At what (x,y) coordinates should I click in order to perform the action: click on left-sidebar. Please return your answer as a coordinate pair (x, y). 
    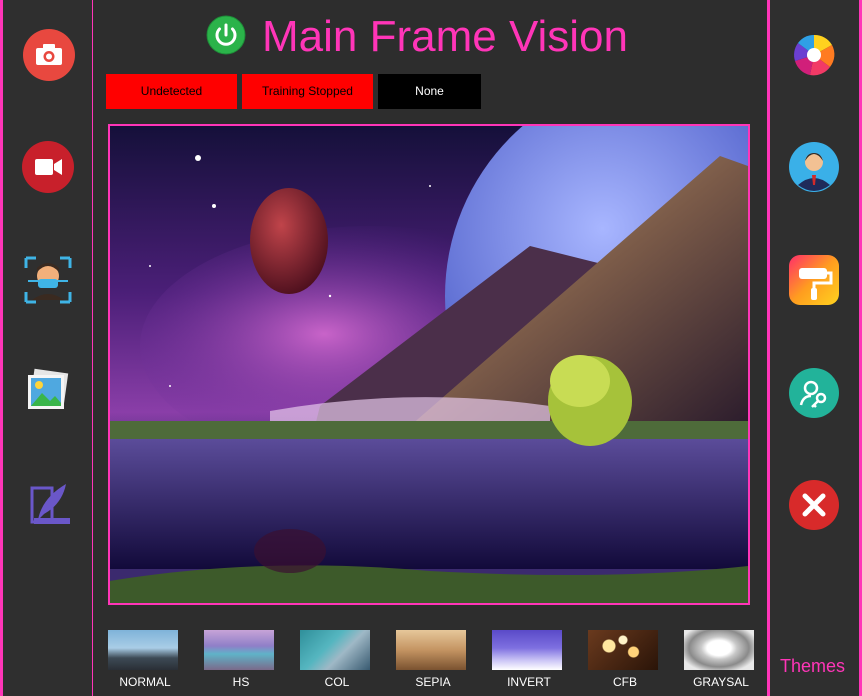
    Looking at the image, I should click on (47, 348).